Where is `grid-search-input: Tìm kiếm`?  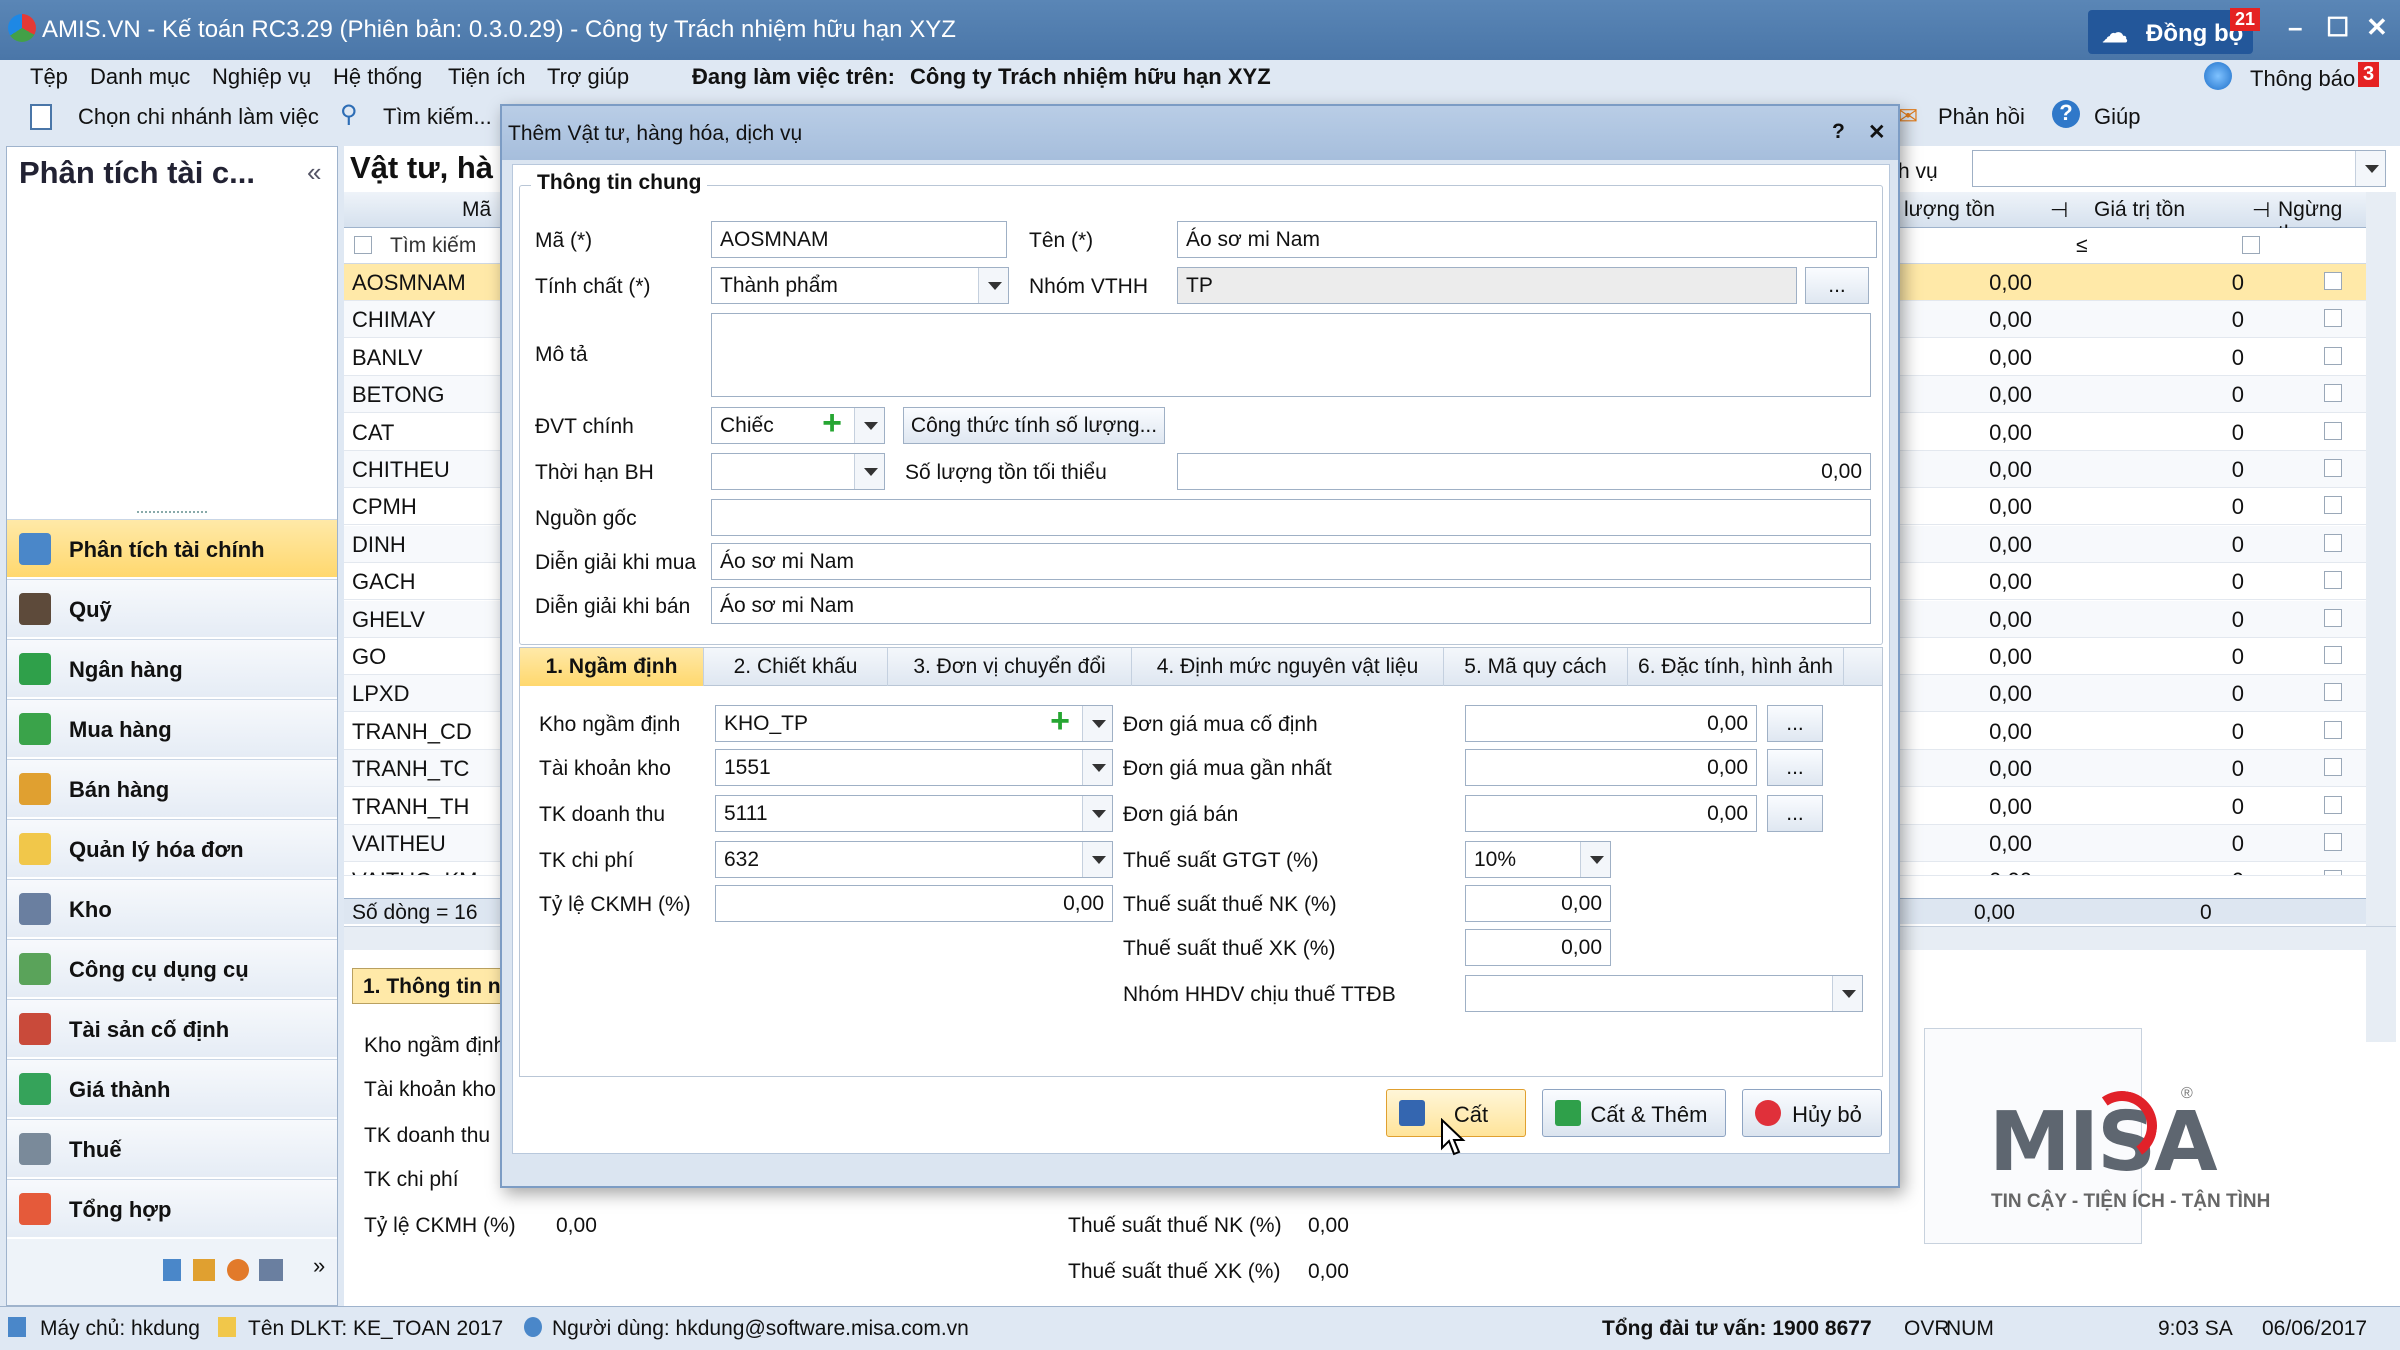
grid-search-input: Tìm kiếm is located at coordinates (433, 246).